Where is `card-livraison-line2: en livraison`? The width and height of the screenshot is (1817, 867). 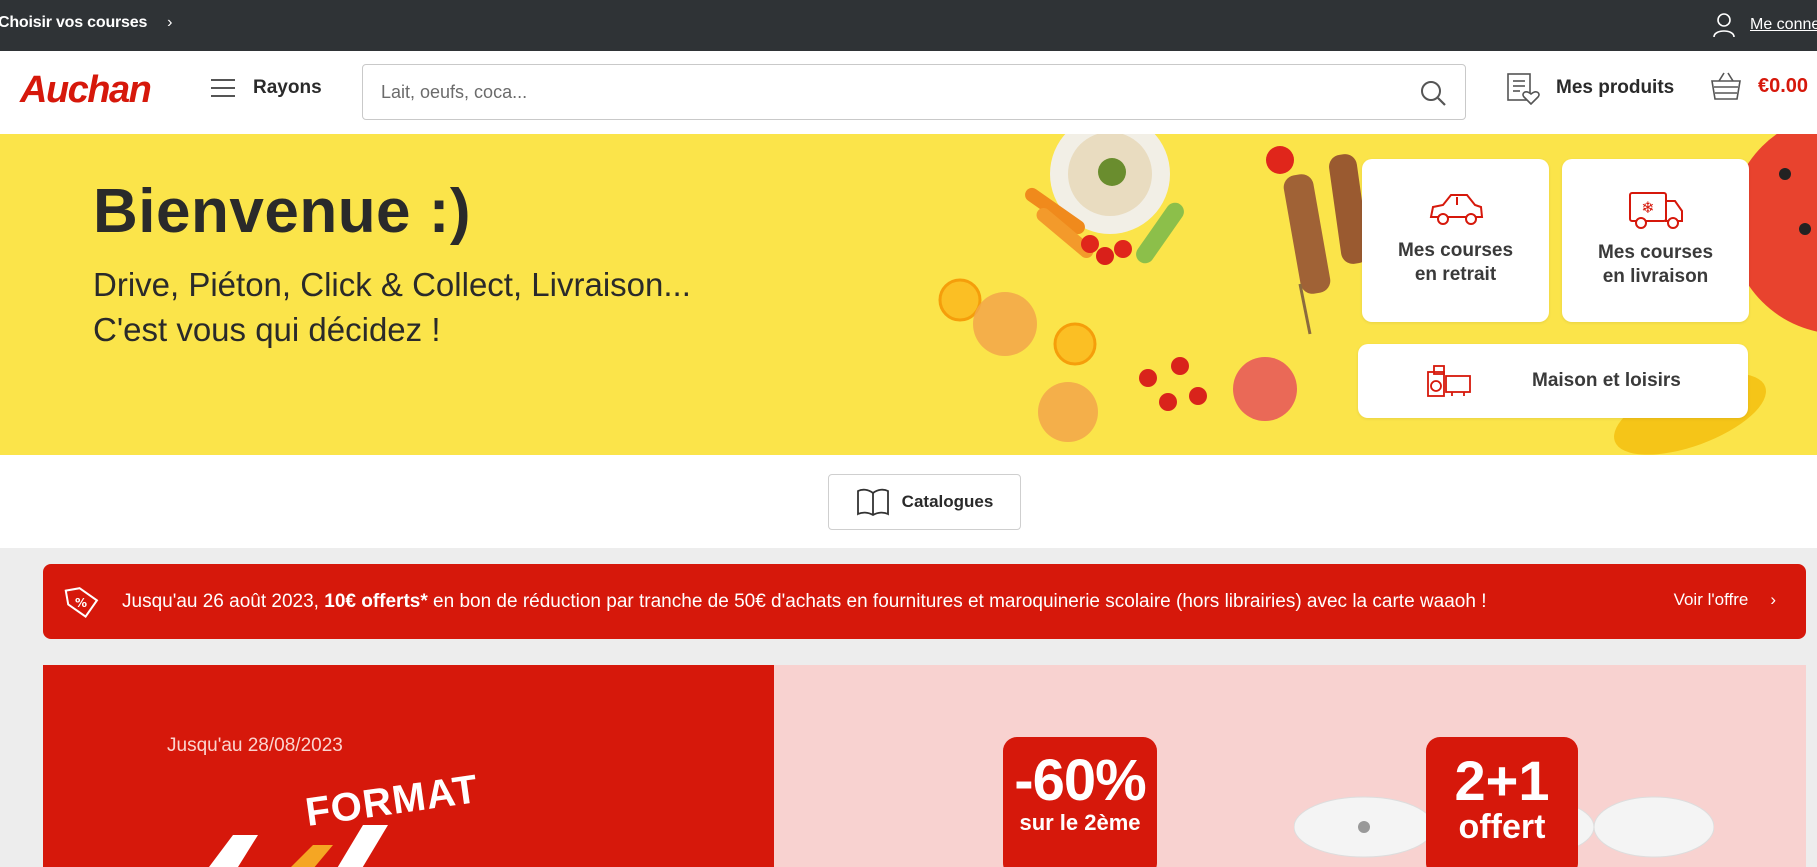
card-livraison-line2: en livraison is located at coordinates (1655, 276).